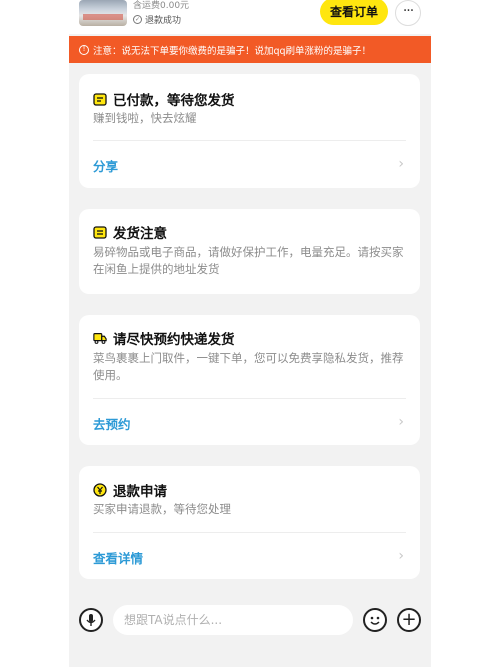  What do you see at coordinates (100, 99) in the screenshot?
I see `clipboard-icon` at bounding box center [100, 99].